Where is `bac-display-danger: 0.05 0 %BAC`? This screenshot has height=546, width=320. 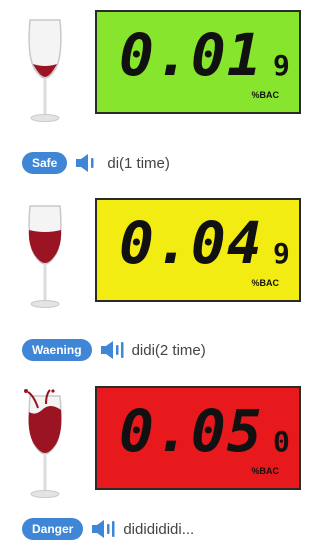 bac-display-danger: 0.05 0 %BAC is located at coordinates (198, 438).